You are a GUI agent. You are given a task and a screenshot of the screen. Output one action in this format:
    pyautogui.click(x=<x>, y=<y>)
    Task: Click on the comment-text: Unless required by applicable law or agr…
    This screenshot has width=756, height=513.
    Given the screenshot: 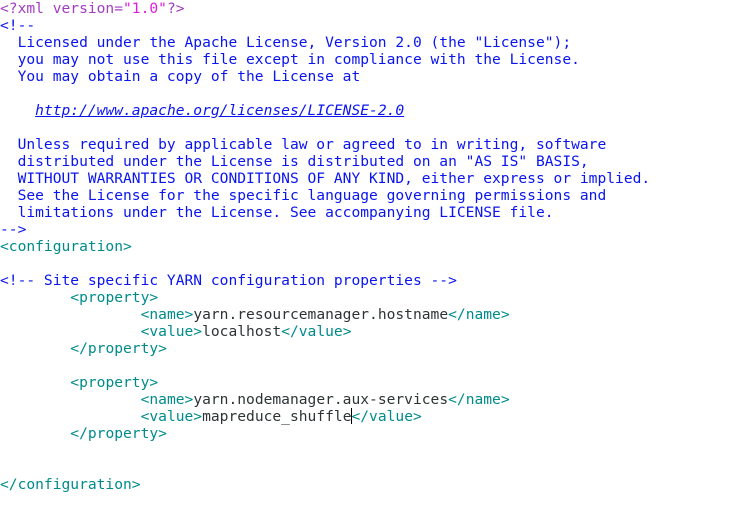 What is the action you would take?
    pyautogui.click(x=303, y=144)
    